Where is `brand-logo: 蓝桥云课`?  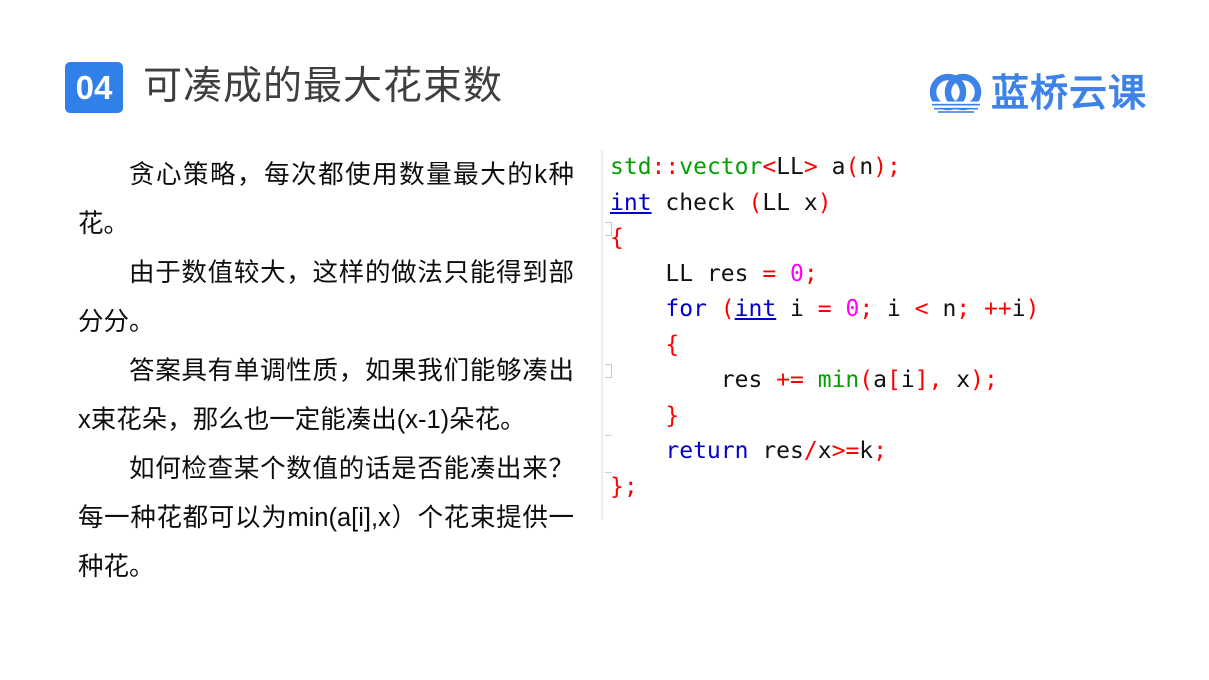
brand-logo: 蓝桥云课 is located at coordinates (1037, 94).